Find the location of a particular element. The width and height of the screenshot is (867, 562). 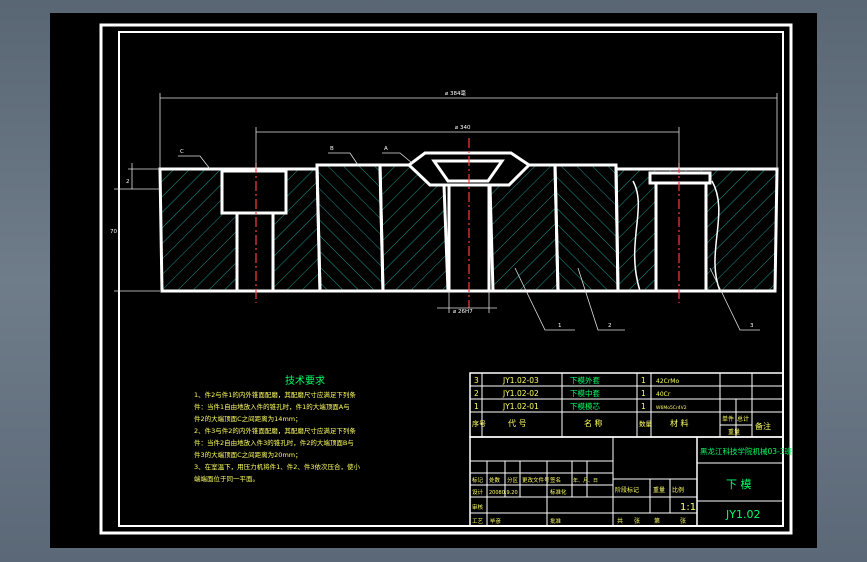

bom-row-name: 下模外套 is located at coordinates (585, 380).